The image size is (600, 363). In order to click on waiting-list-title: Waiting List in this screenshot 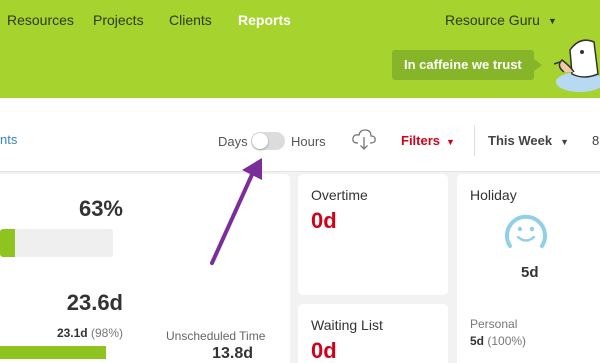, I will do `click(347, 325)`.